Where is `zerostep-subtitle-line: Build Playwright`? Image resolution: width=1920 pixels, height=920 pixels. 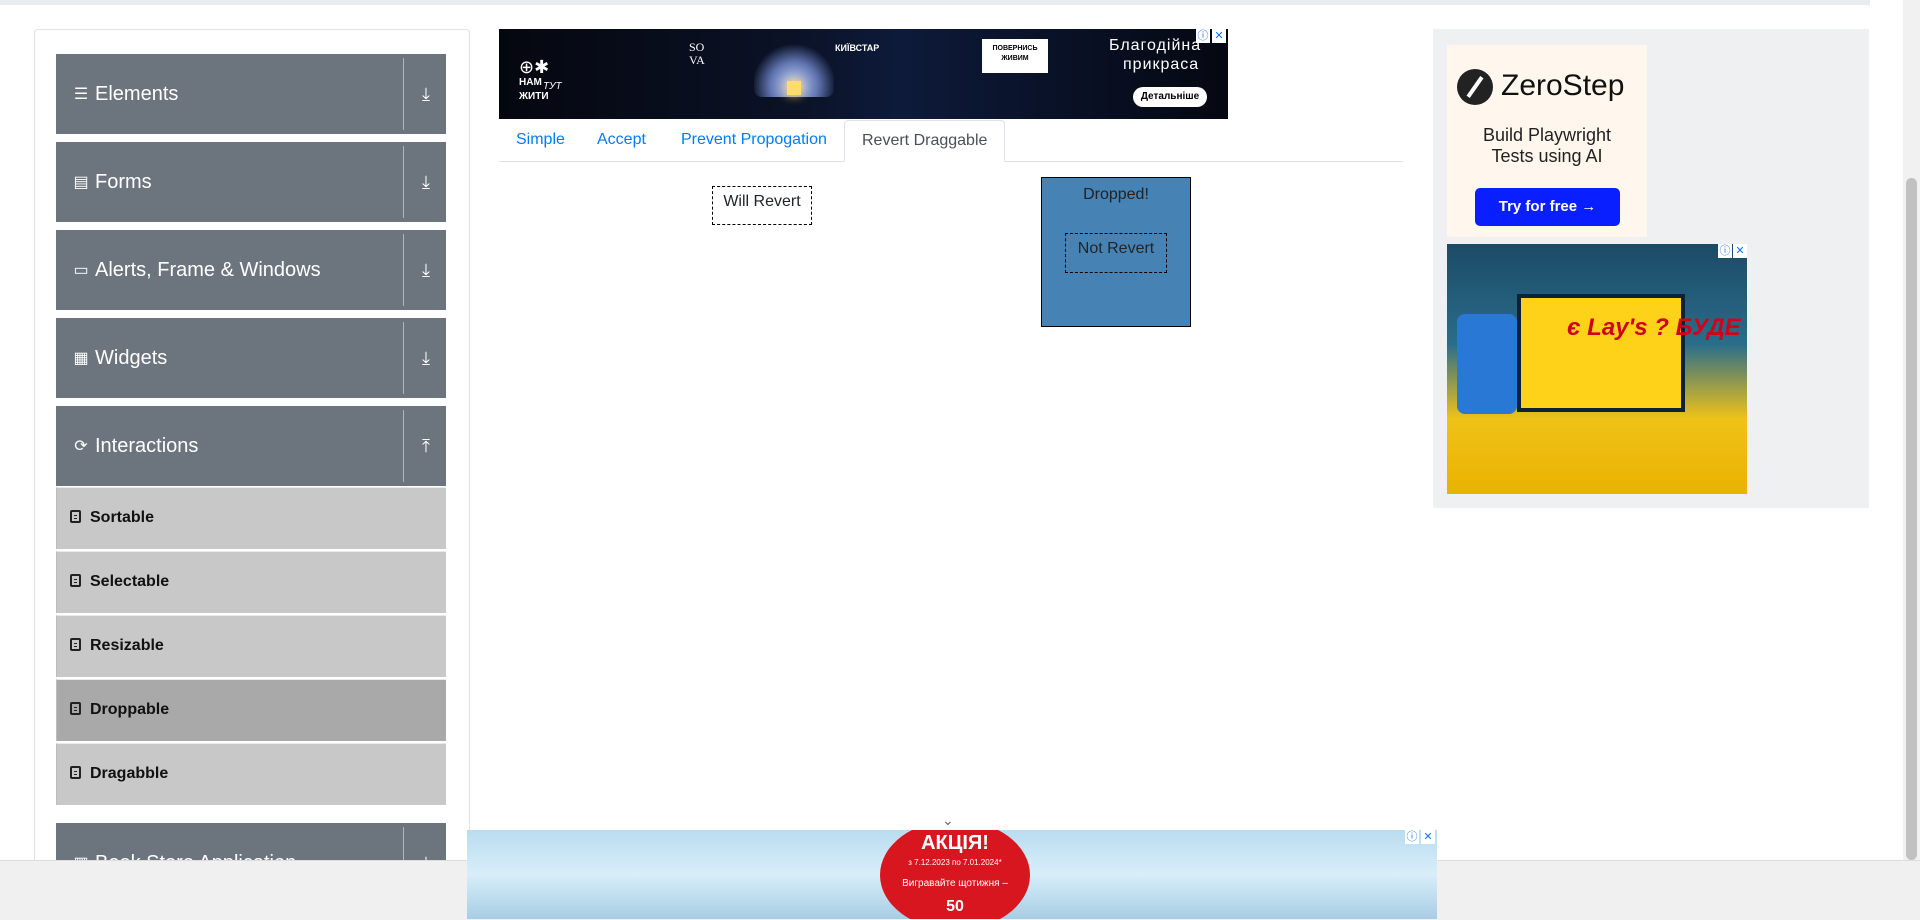 zerostep-subtitle-line: Build Playwright is located at coordinates (1547, 135).